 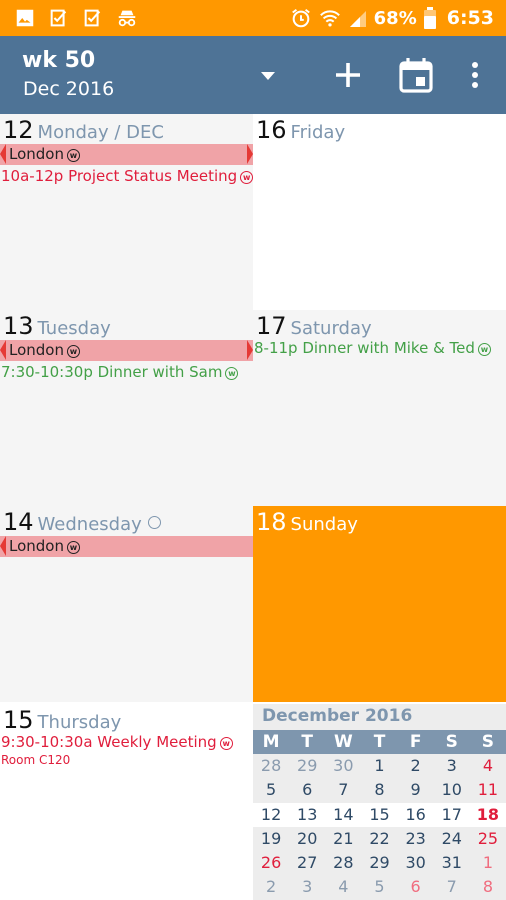 I want to click on dropdown-icon, so click(x=268, y=75).